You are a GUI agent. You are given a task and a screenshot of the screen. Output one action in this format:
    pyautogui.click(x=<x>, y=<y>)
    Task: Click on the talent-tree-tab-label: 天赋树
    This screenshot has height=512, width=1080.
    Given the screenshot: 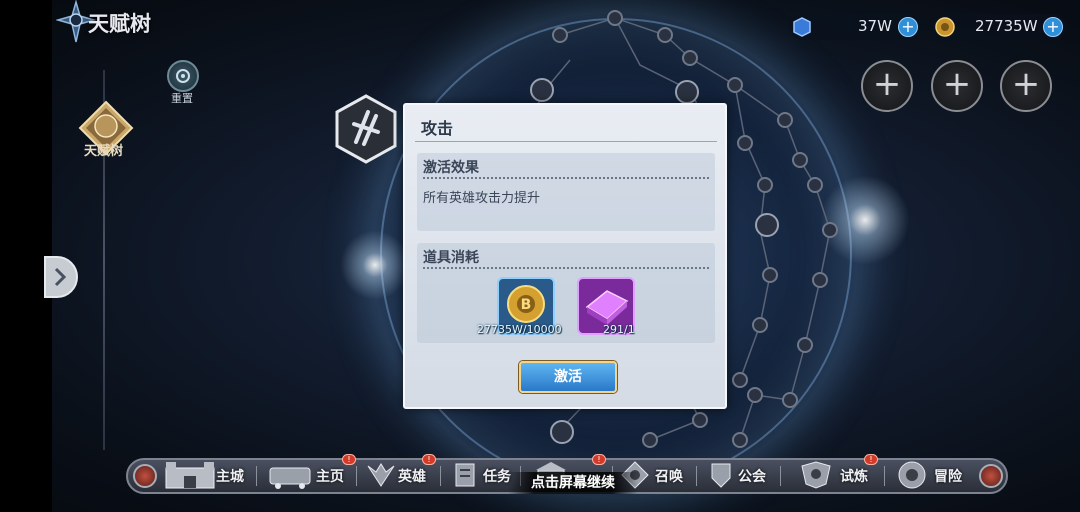 What is the action you would take?
    pyautogui.click(x=104, y=151)
    